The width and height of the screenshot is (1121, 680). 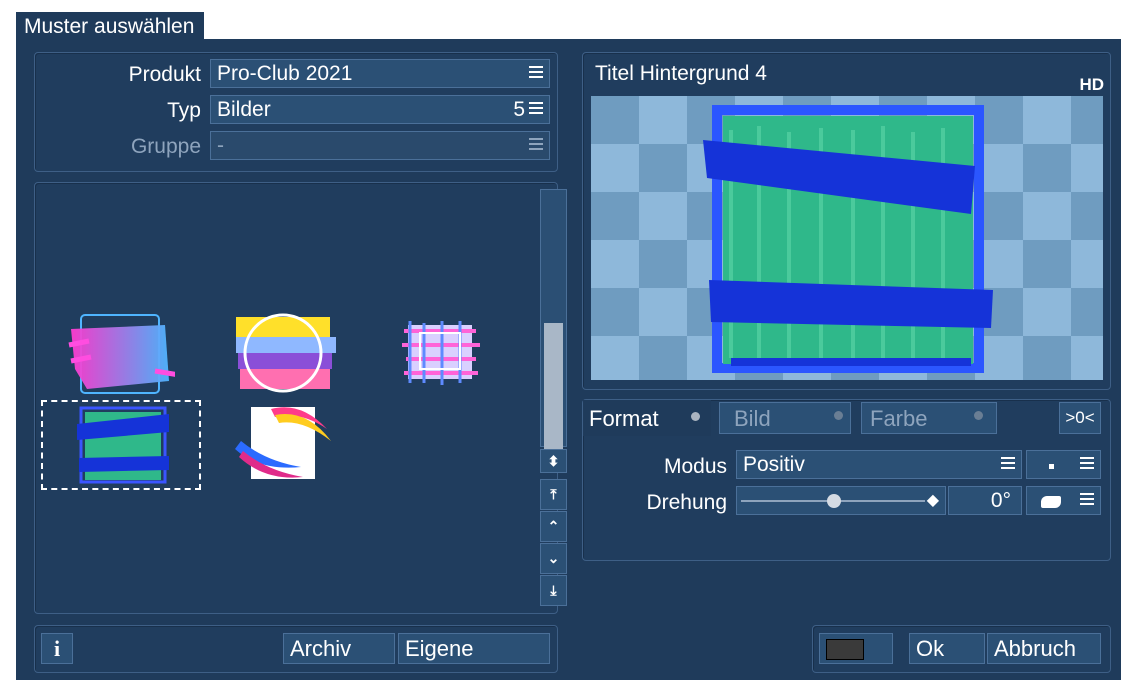 What do you see at coordinates (1051, 466) in the screenshot?
I see `dot-icon` at bounding box center [1051, 466].